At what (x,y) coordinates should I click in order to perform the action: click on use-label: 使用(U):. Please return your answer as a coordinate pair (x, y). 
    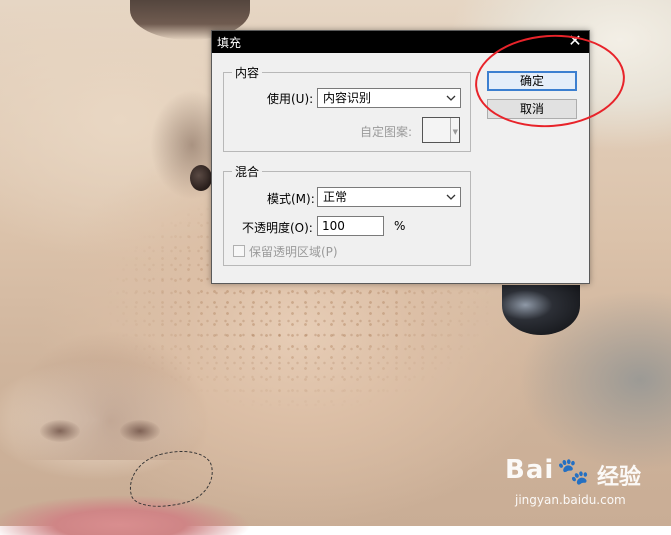
    Looking at the image, I should click on (290, 99).